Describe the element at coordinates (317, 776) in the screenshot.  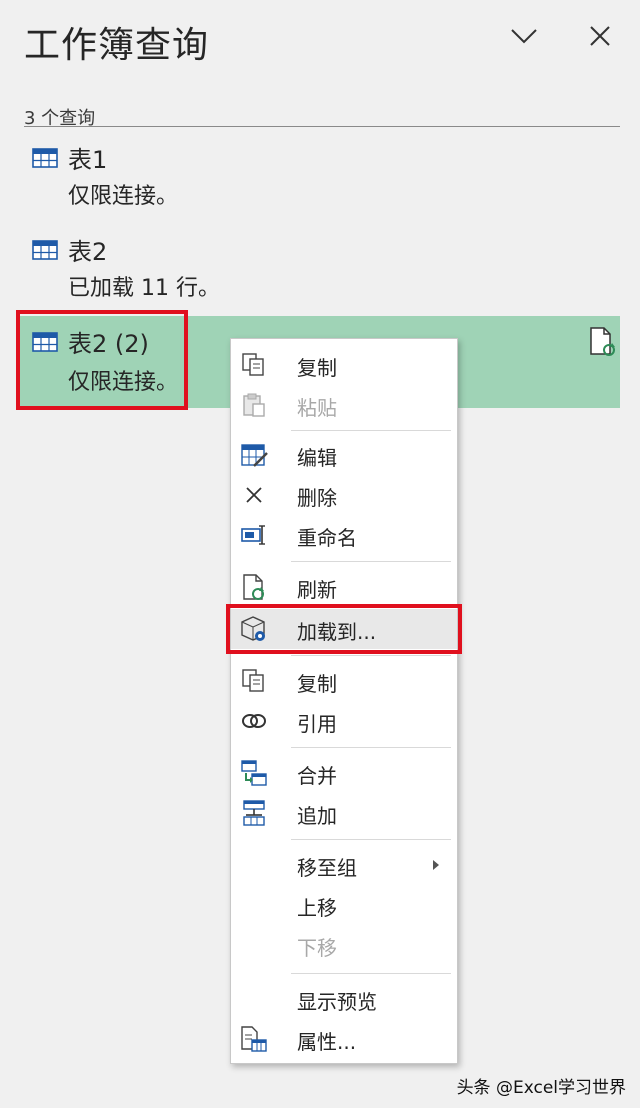
I see `menu-item-label: 合并` at that location.